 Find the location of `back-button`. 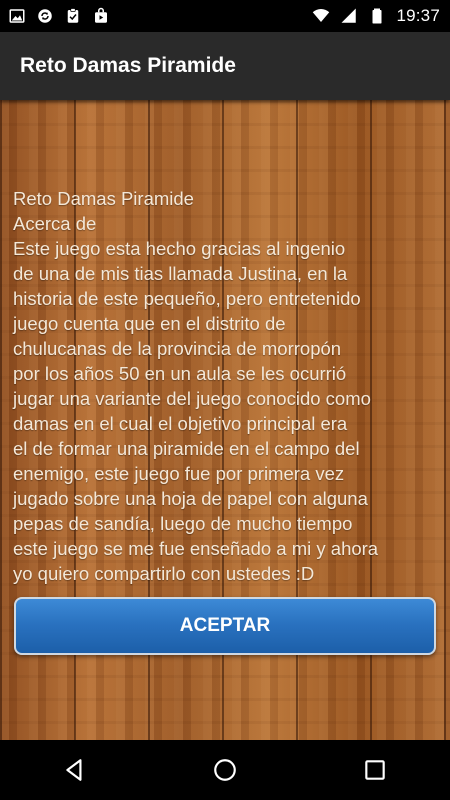

back-button is located at coordinates (75, 770).